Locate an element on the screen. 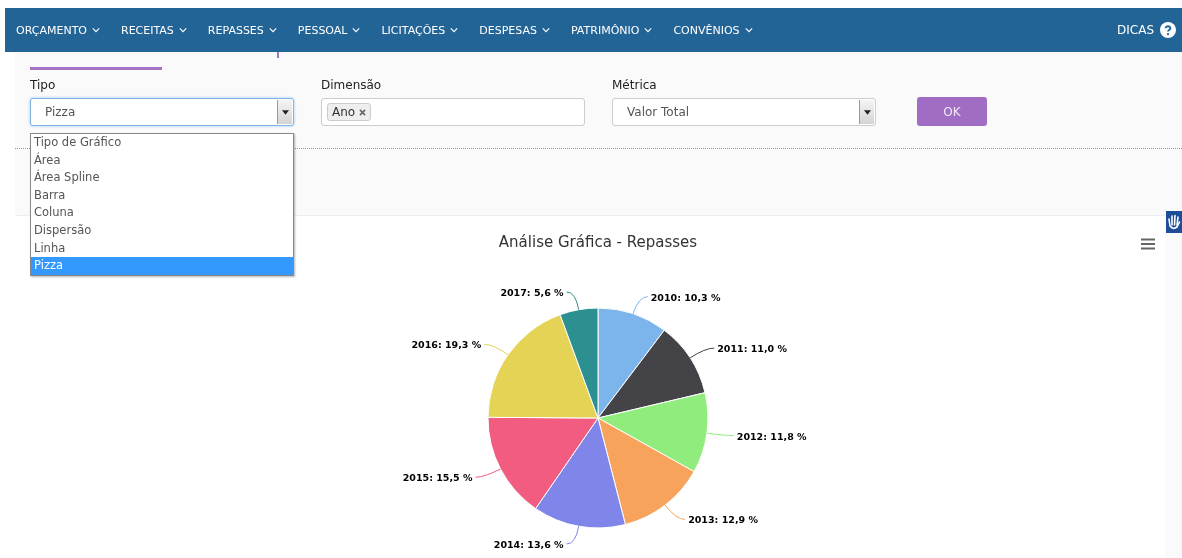 Image resolution: width=1182 pixels, height=558 pixels. data-label: 2014: 13,6 % is located at coordinates (528, 544).